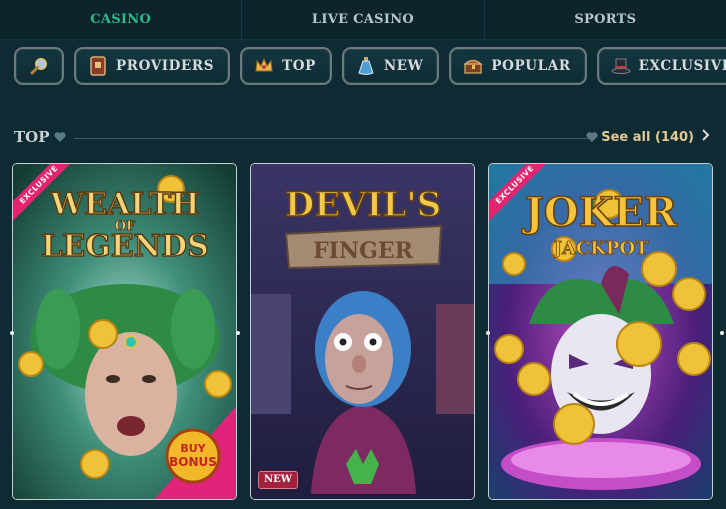 This screenshot has height=509, width=726. What do you see at coordinates (682, 66) in the screenshot?
I see `filter-exclusive-label: EXCLUSIVE` at bounding box center [682, 66].